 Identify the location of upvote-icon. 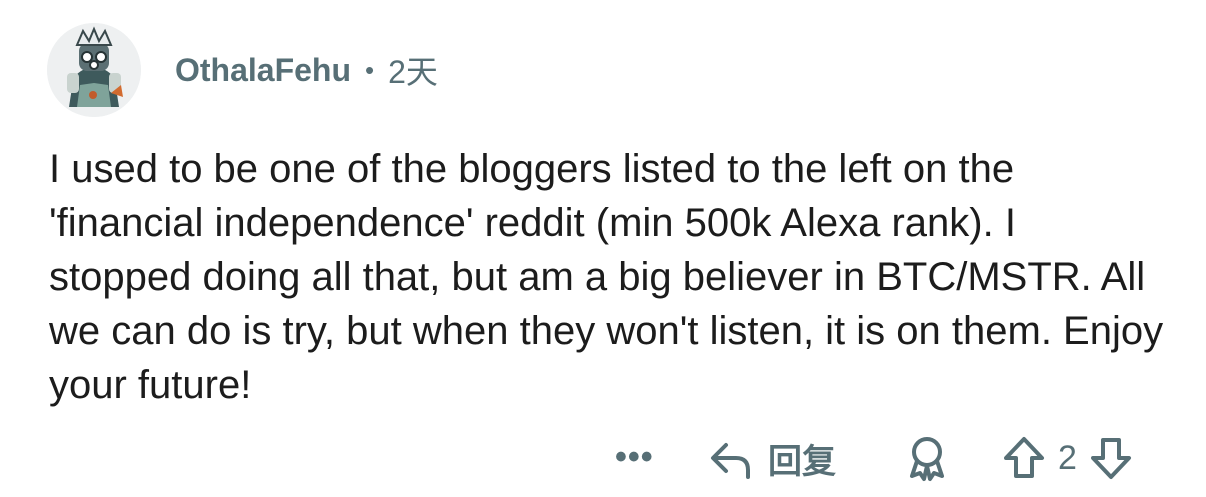
(1024, 458).